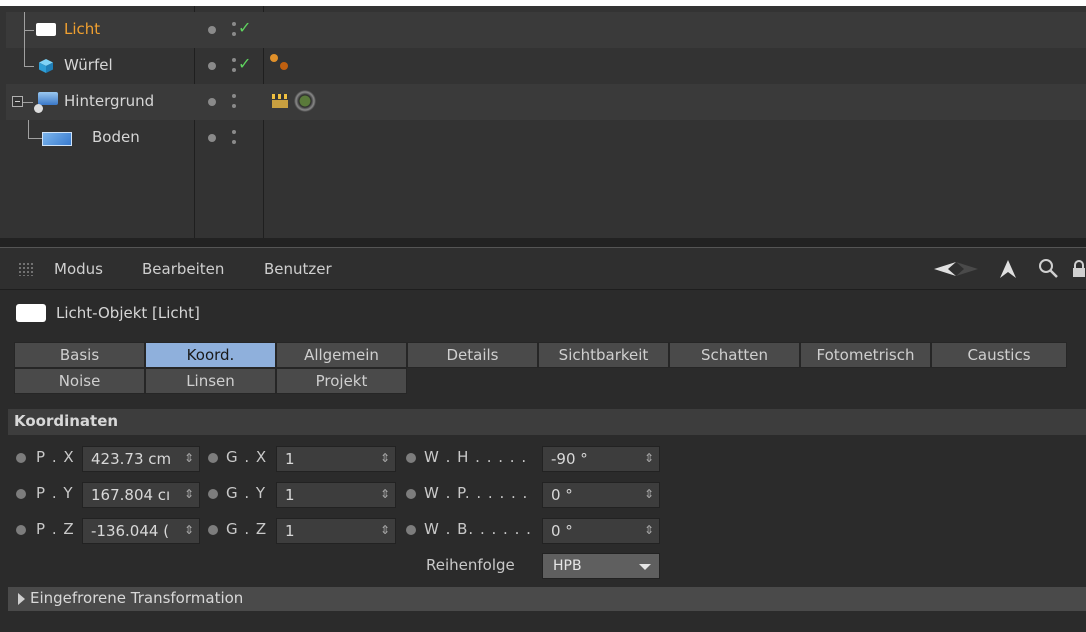 Image resolution: width=1086 pixels, height=632 pixels. What do you see at coordinates (82, 29) in the screenshot?
I see `object-name: Licht` at bounding box center [82, 29].